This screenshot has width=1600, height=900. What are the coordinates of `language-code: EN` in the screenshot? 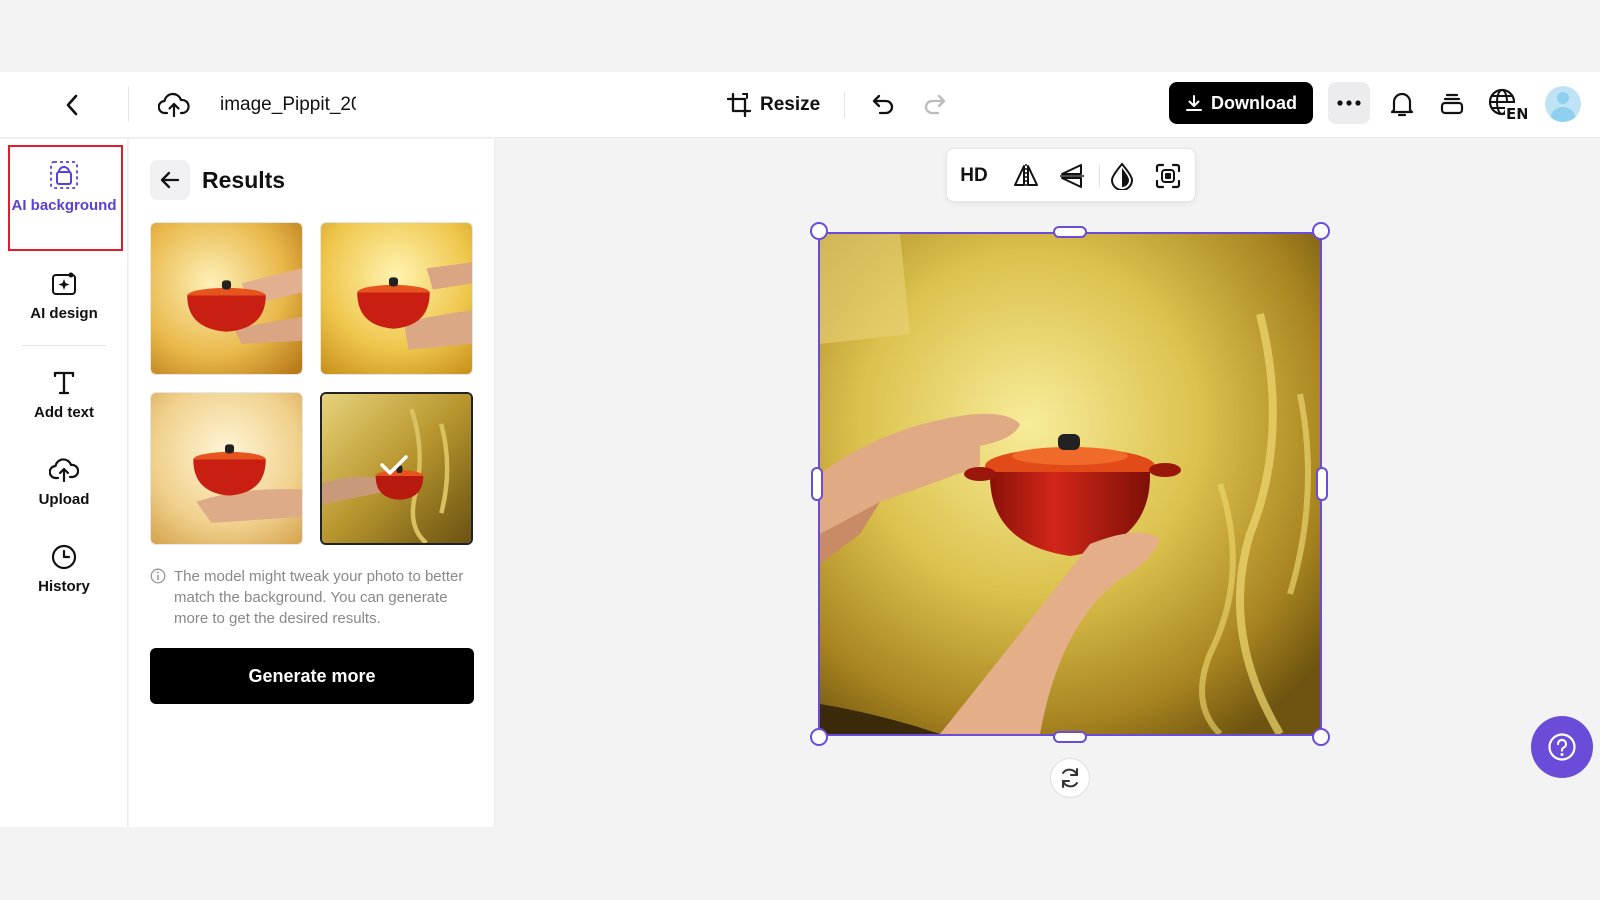 It's located at (1516, 113).